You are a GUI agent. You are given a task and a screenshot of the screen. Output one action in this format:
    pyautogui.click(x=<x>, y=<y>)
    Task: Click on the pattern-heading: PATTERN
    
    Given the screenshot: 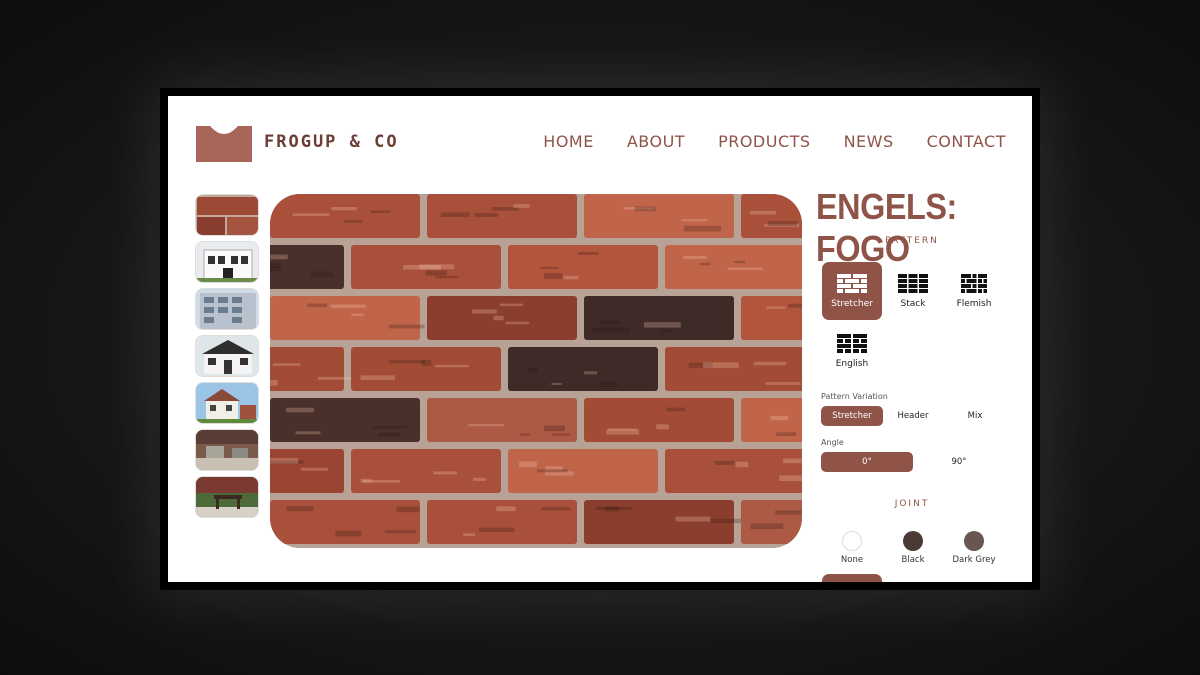 What is the action you would take?
    pyautogui.click(x=912, y=241)
    